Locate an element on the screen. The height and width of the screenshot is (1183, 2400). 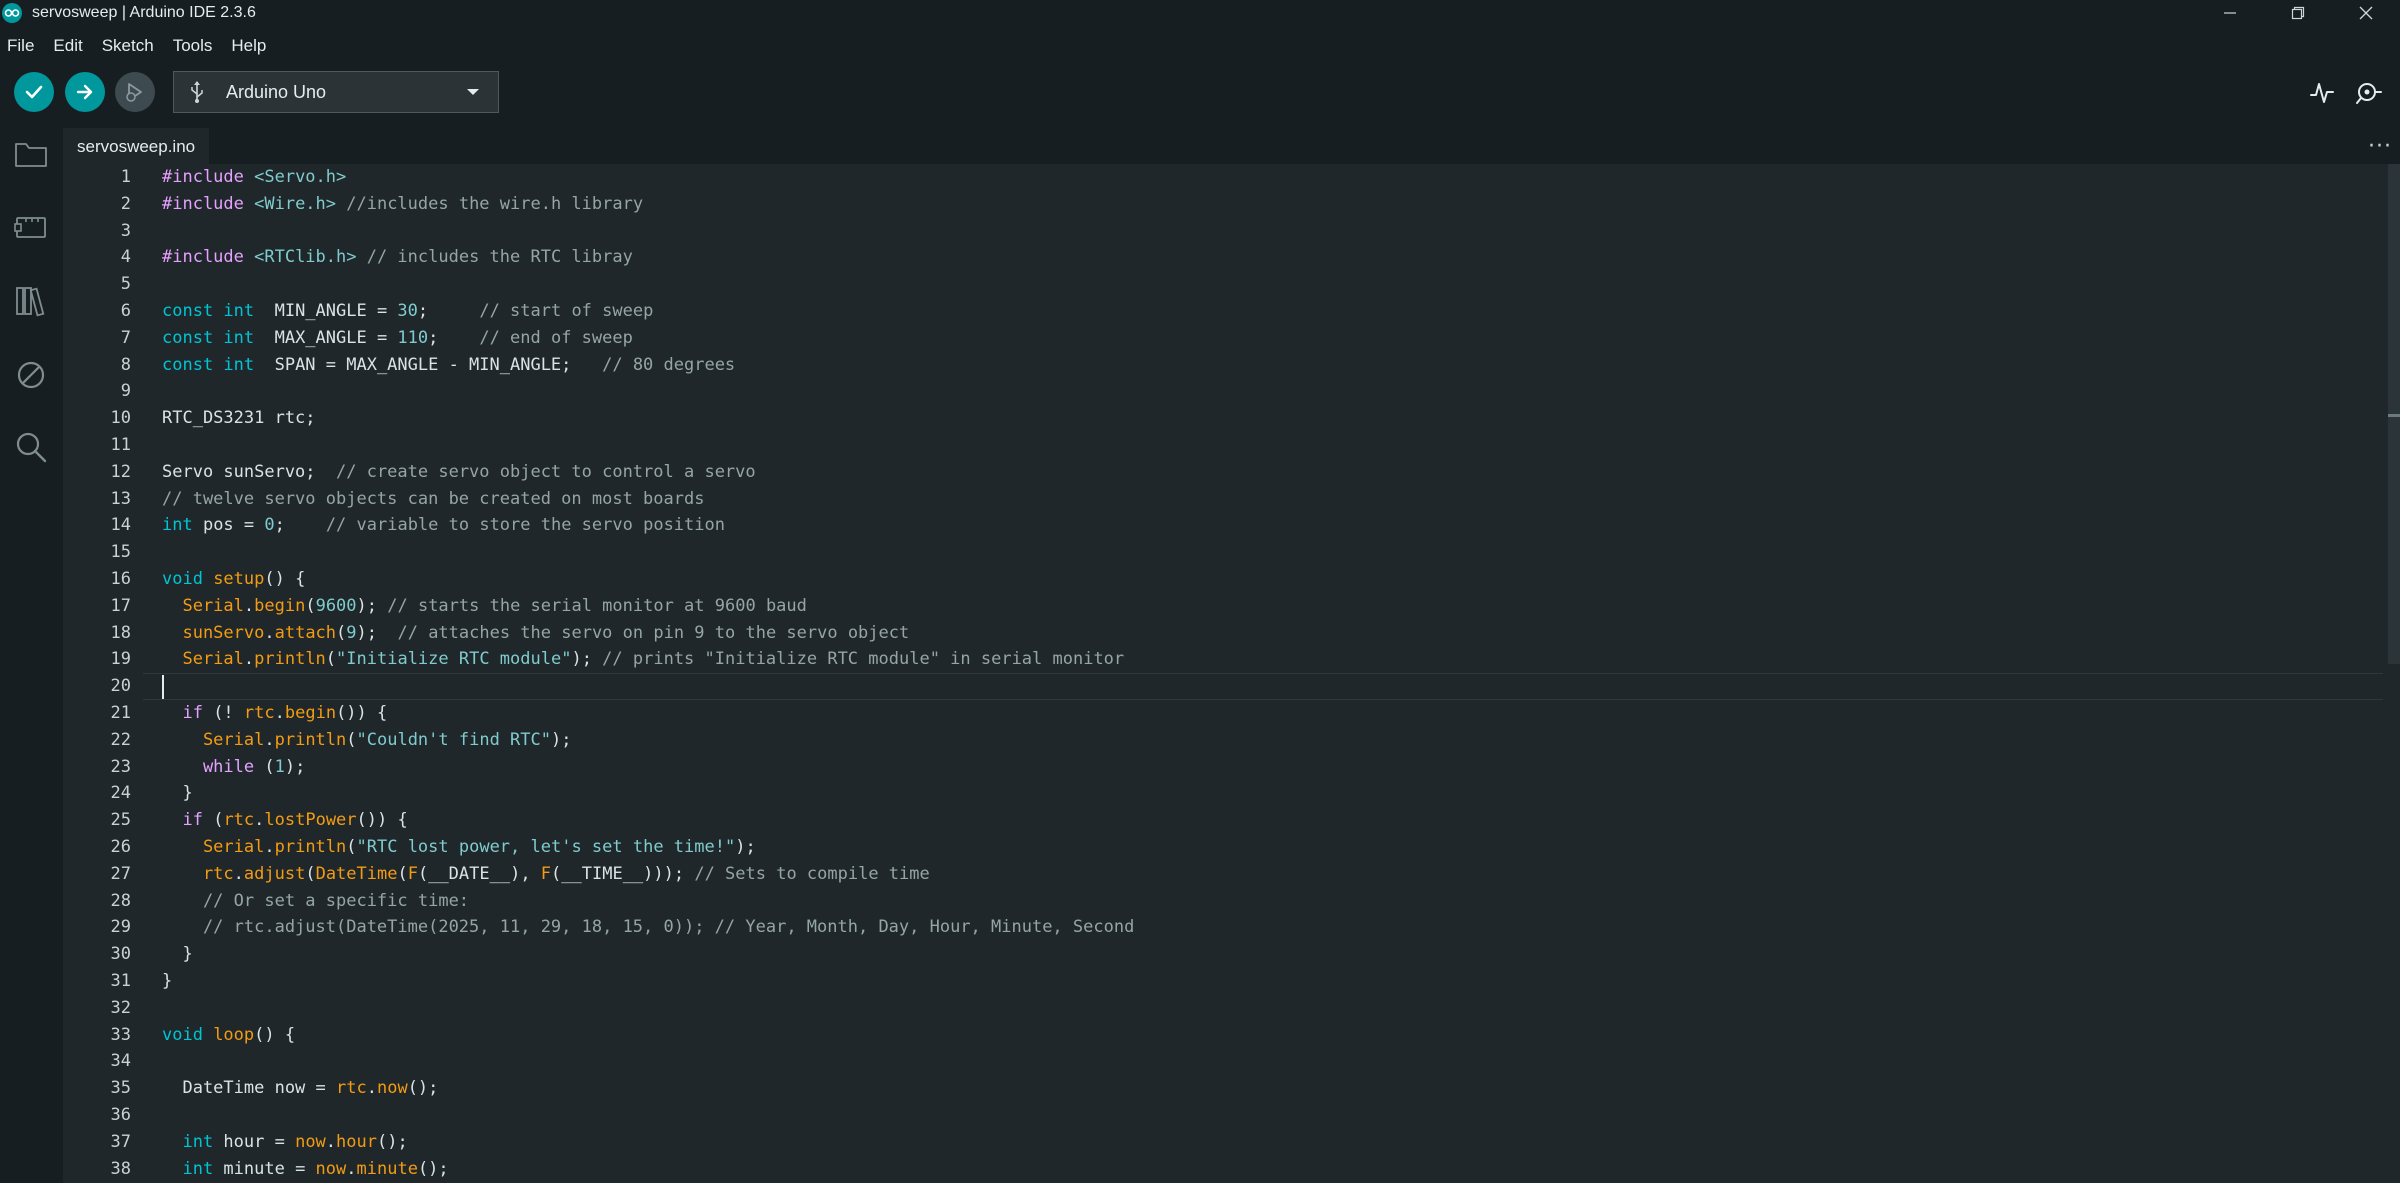
window-title: servosweep | Arduino IDE 2.3.6 is located at coordinates (144, 12).